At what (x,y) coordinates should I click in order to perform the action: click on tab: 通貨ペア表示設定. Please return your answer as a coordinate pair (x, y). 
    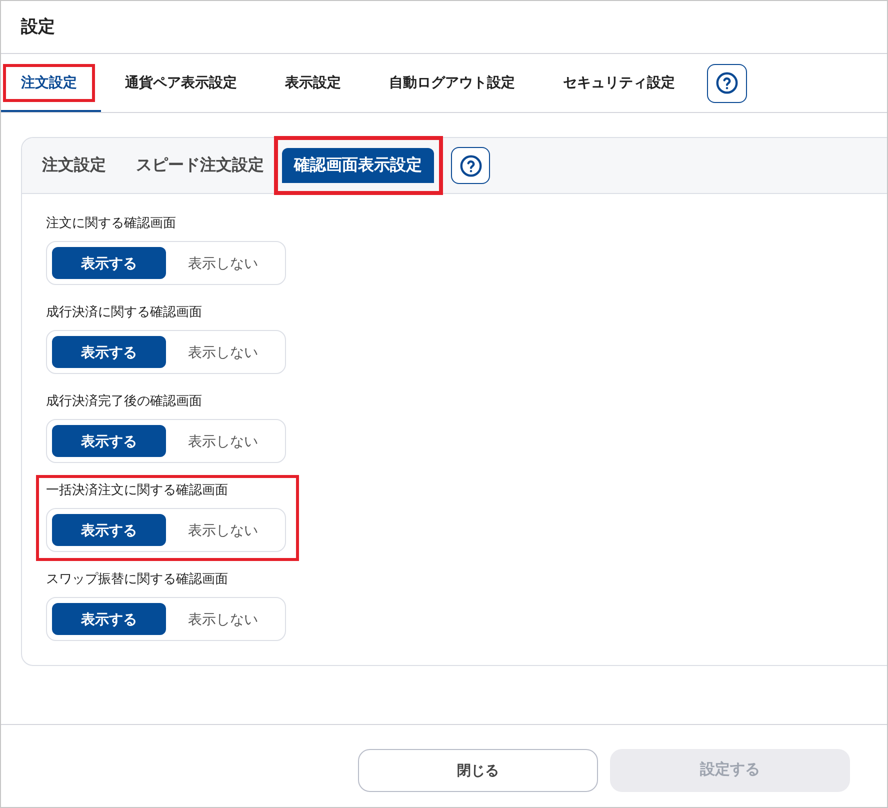
    Looking at the image, I should click on (183, 83).